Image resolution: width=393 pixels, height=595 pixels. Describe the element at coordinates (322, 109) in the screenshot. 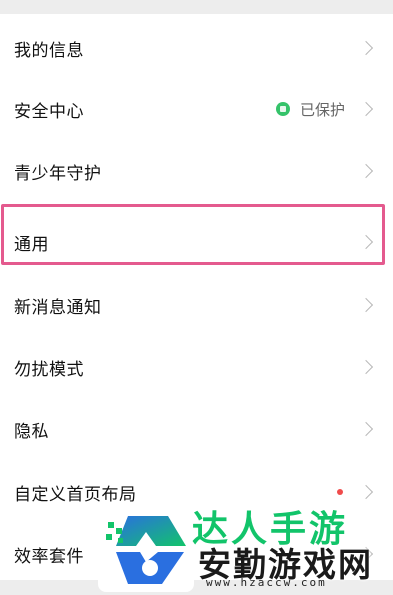

I see `security-status-text: 已保护` at that location.